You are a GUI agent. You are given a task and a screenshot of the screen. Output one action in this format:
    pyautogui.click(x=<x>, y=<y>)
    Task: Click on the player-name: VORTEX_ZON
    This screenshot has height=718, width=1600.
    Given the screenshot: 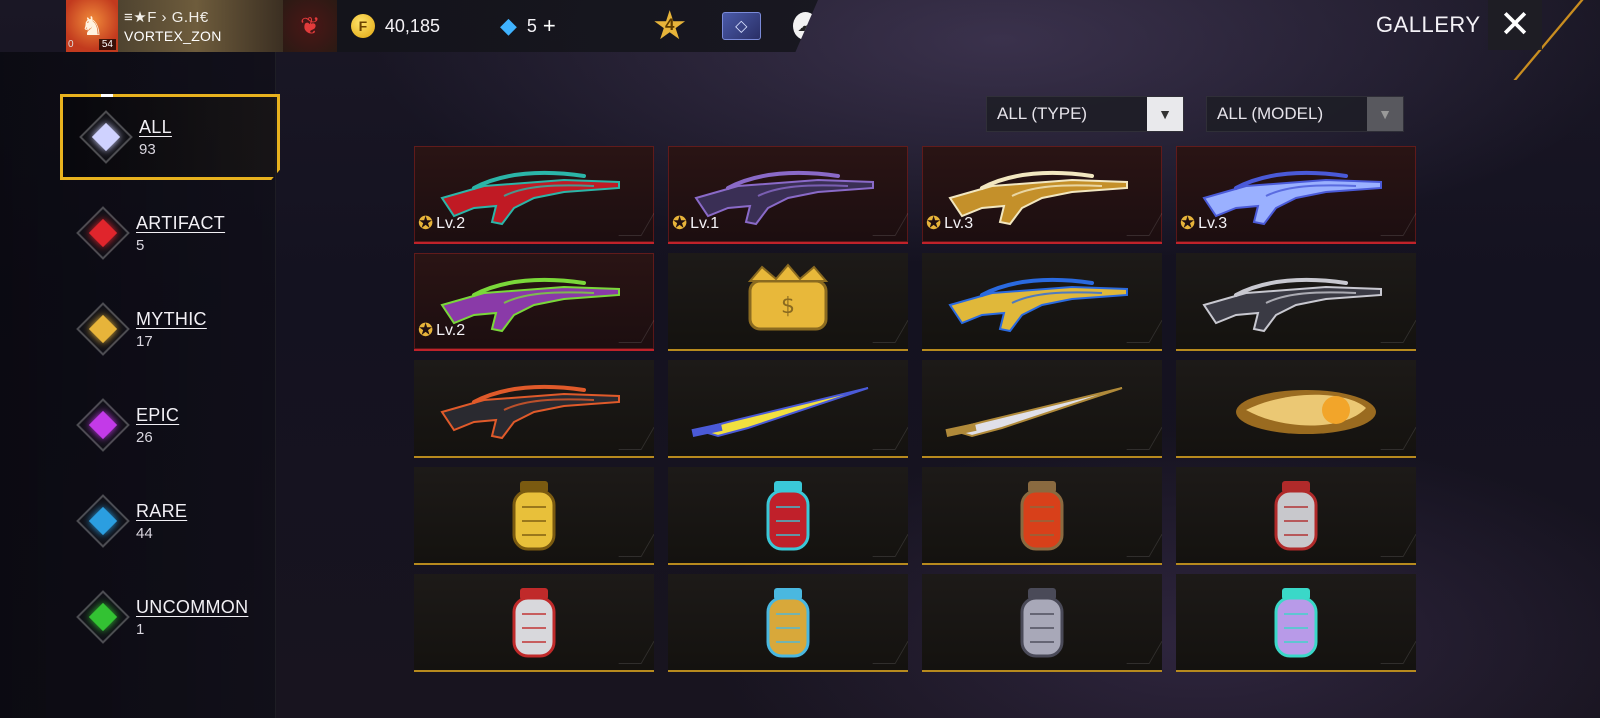 What is the action you would take?
    pyautogui.click(x=173, y=36)
    